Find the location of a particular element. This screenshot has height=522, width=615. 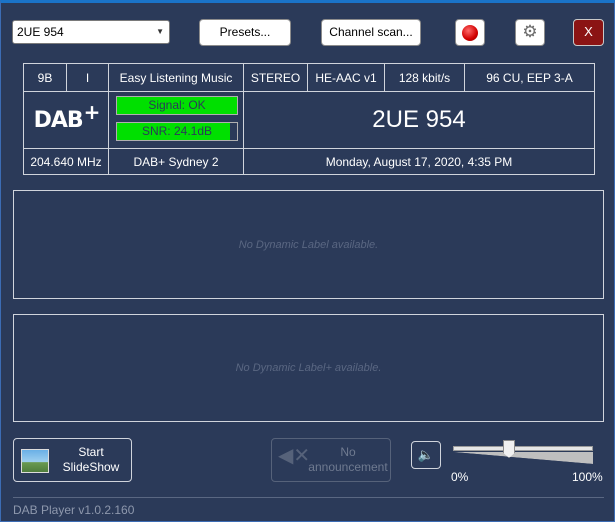

type-cell: I is located at coordinates (88, 78).